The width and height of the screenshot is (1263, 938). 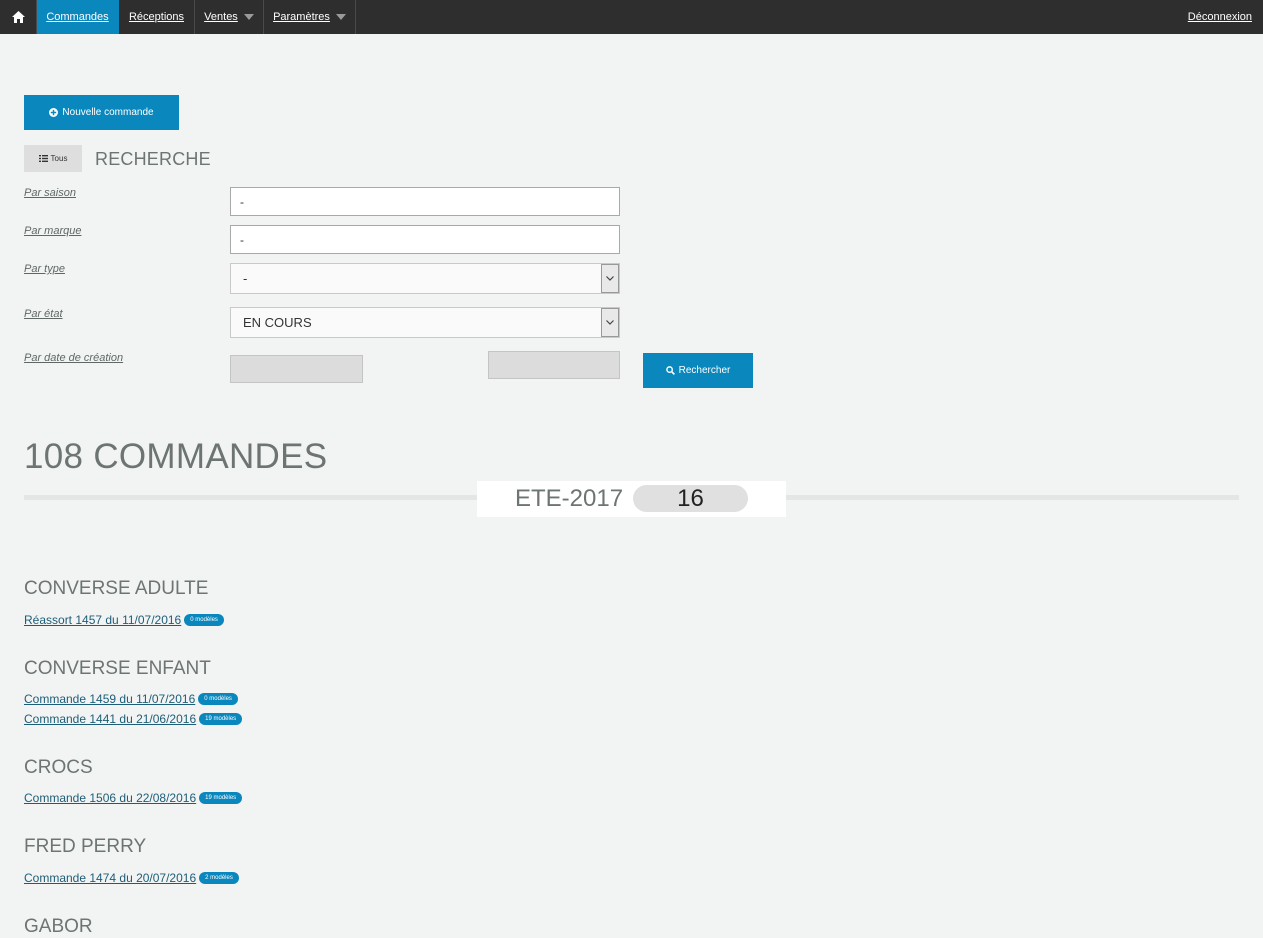 I want to click on state-select-value: EN COURS, so click(x=277, y=322).